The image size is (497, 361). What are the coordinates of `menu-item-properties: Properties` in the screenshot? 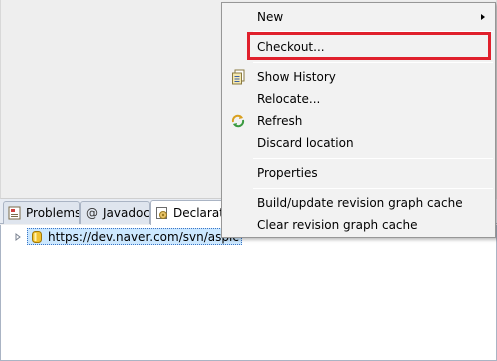 It's located at (358, 173).